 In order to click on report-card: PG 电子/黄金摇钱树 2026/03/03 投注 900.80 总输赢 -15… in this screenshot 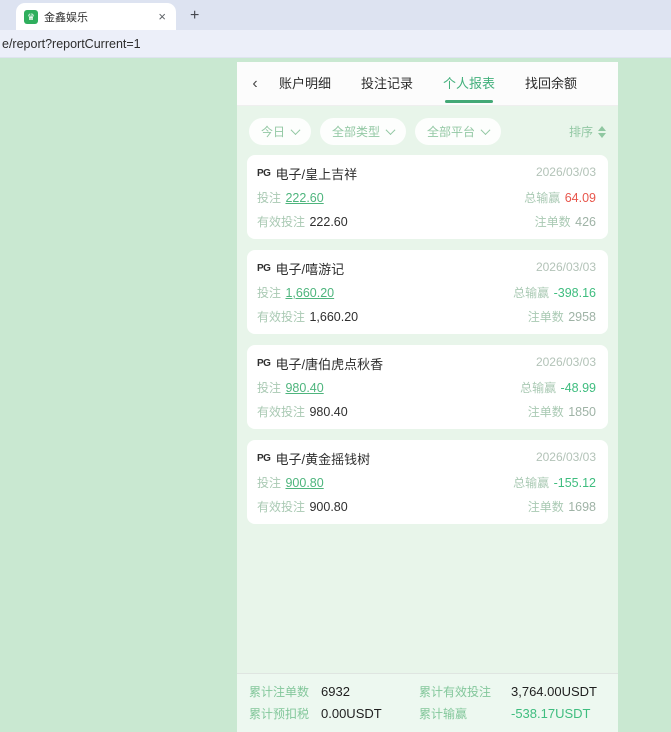, I will do `click(427, 482)`.